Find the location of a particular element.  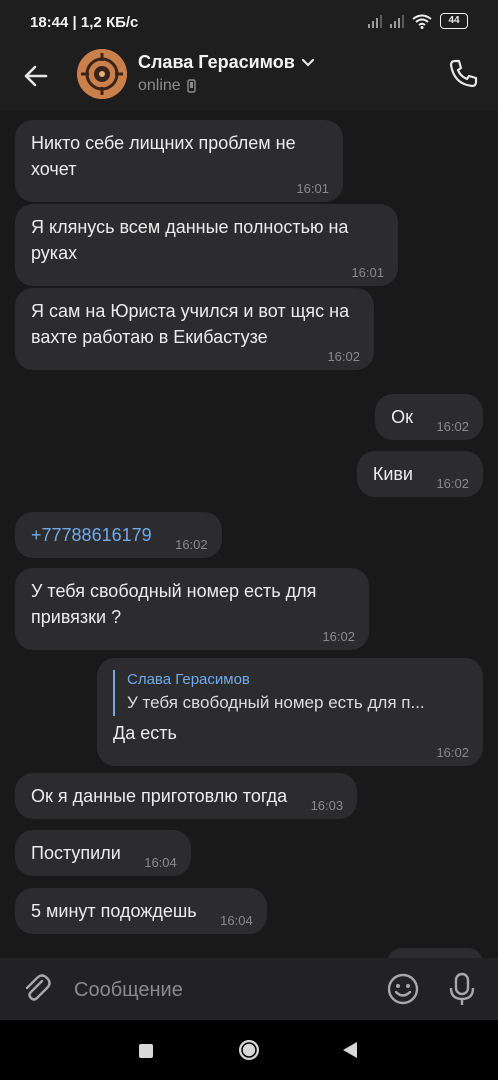

message-text: Да есть is located at coordinates (145, 733).